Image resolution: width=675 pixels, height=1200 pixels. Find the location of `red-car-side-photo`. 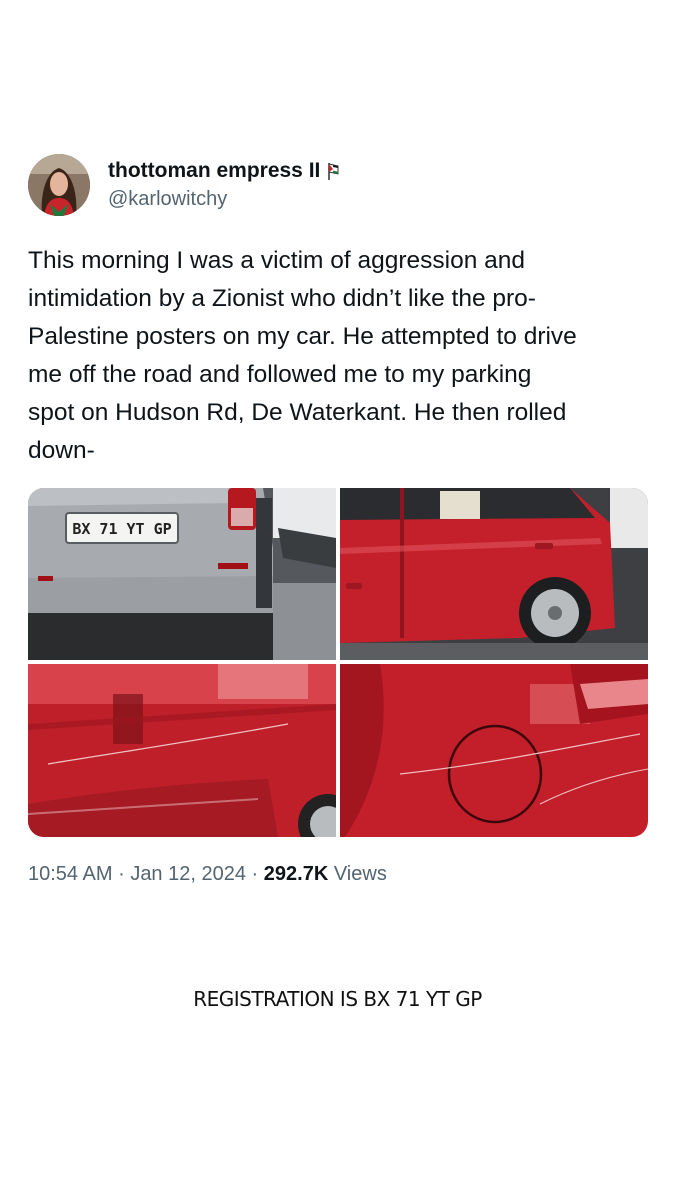

red-car-side-photo is located at coordinates (494, 574).